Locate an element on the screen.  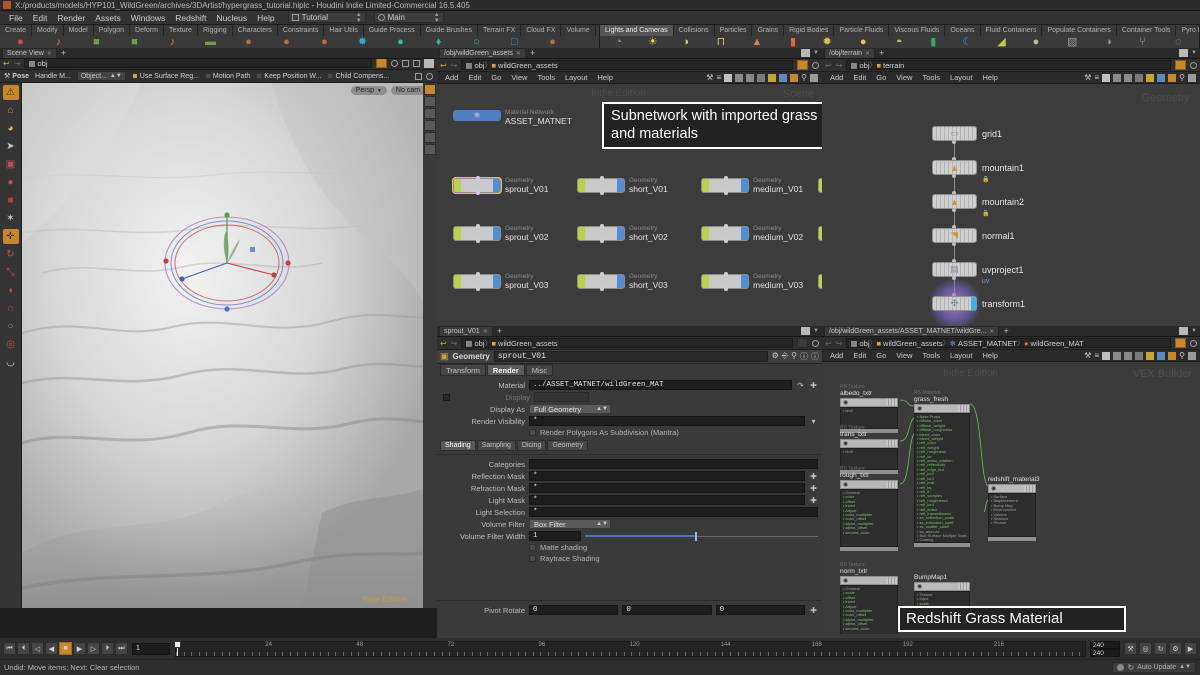
subtab-sampling: Sampling is located at coordinates (496, 445).